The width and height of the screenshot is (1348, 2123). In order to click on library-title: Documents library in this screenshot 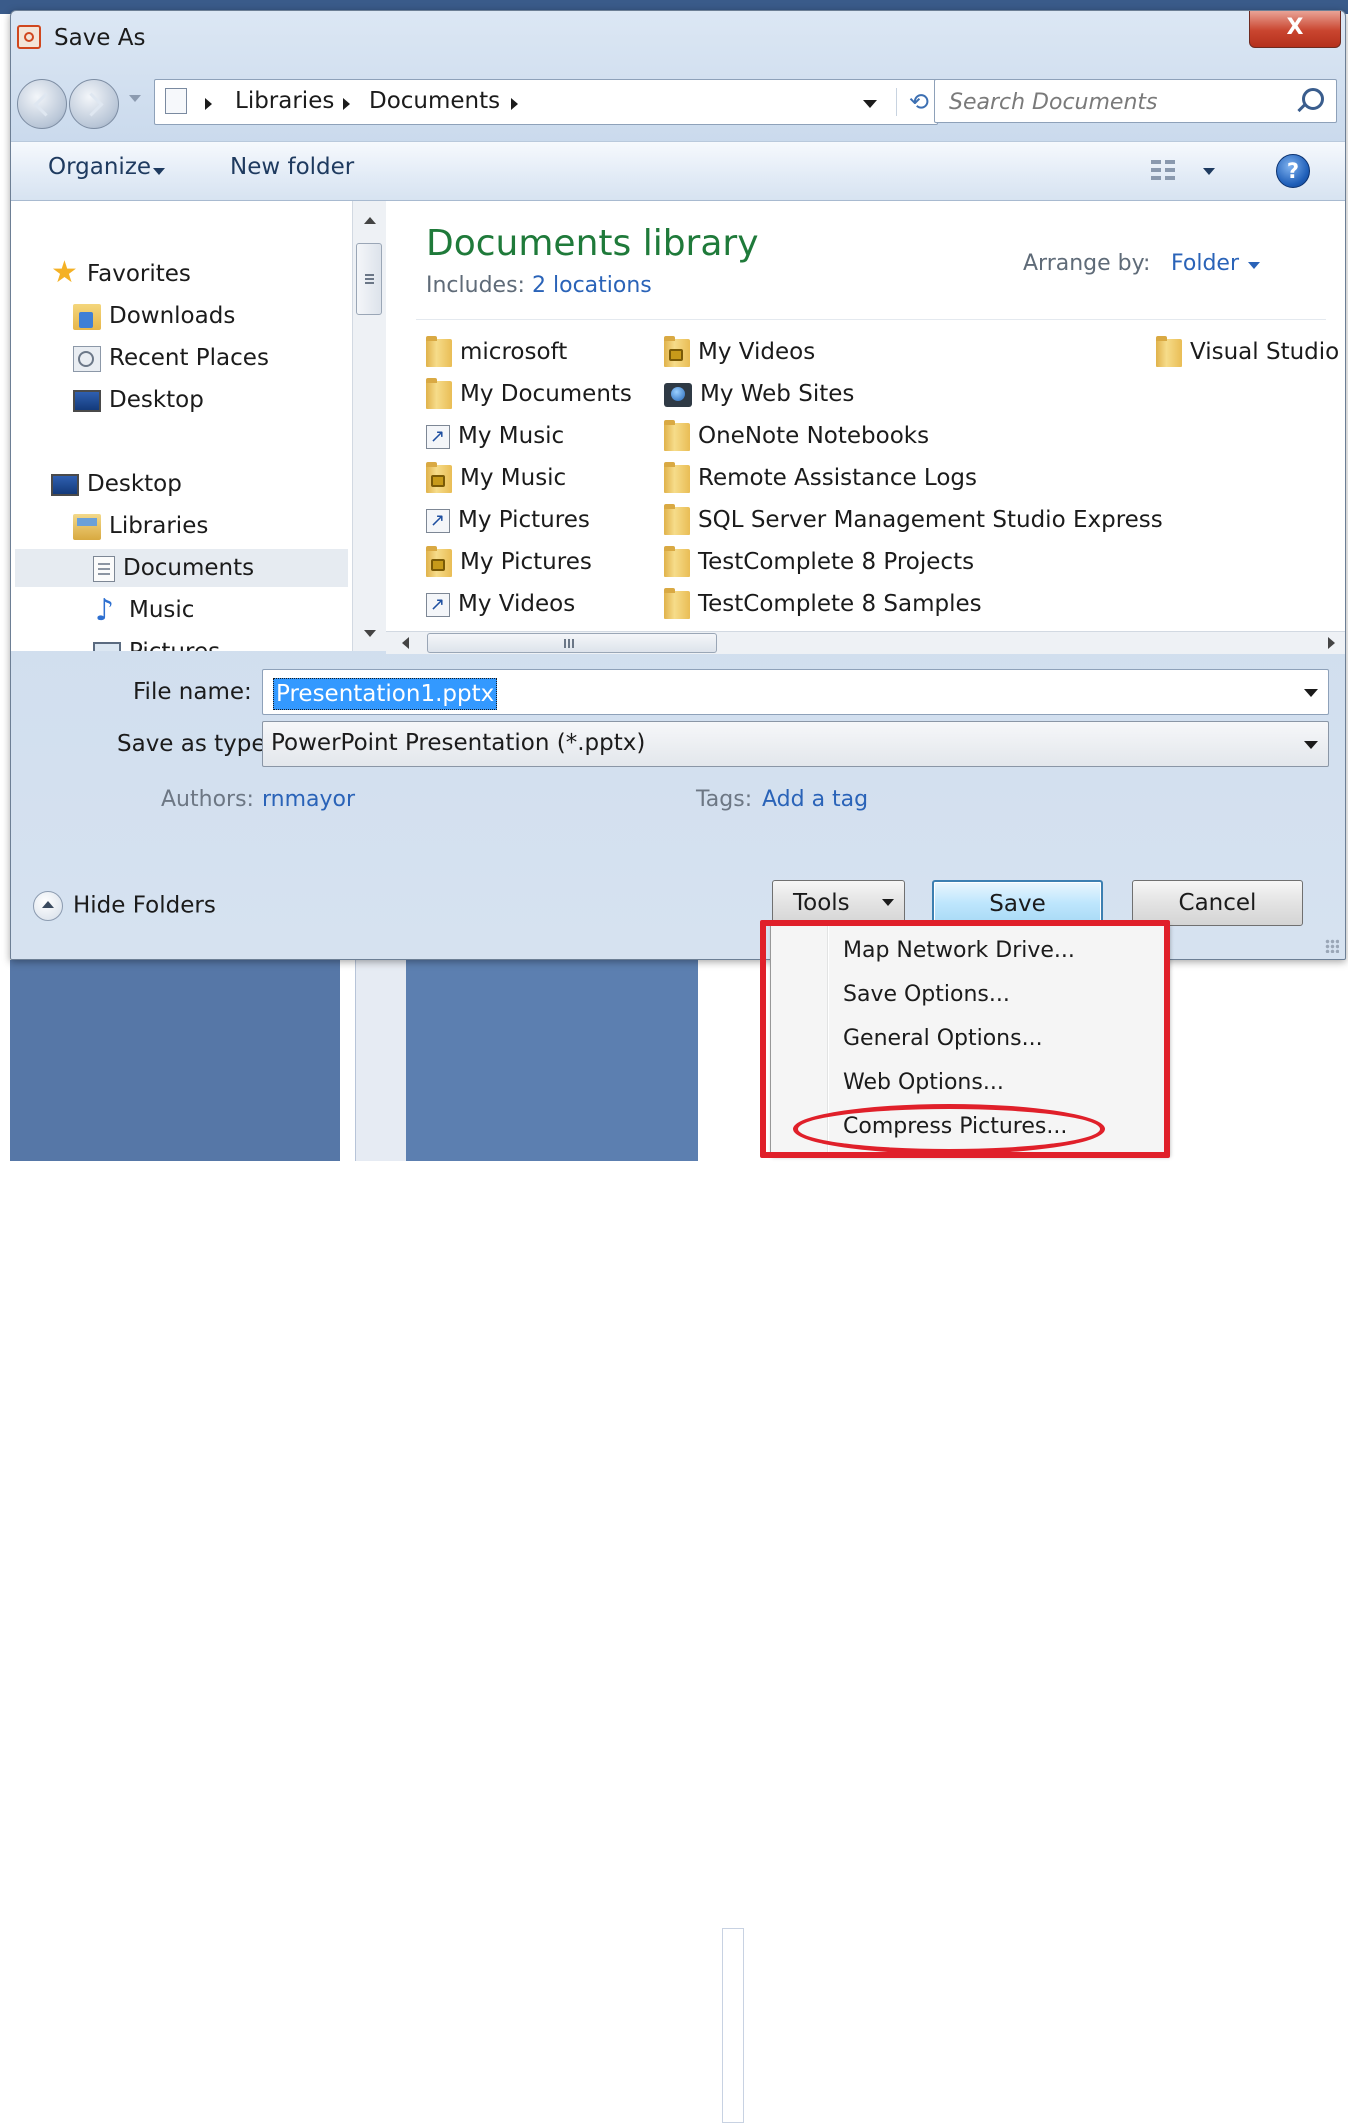, I will do `click(592, 243)`.